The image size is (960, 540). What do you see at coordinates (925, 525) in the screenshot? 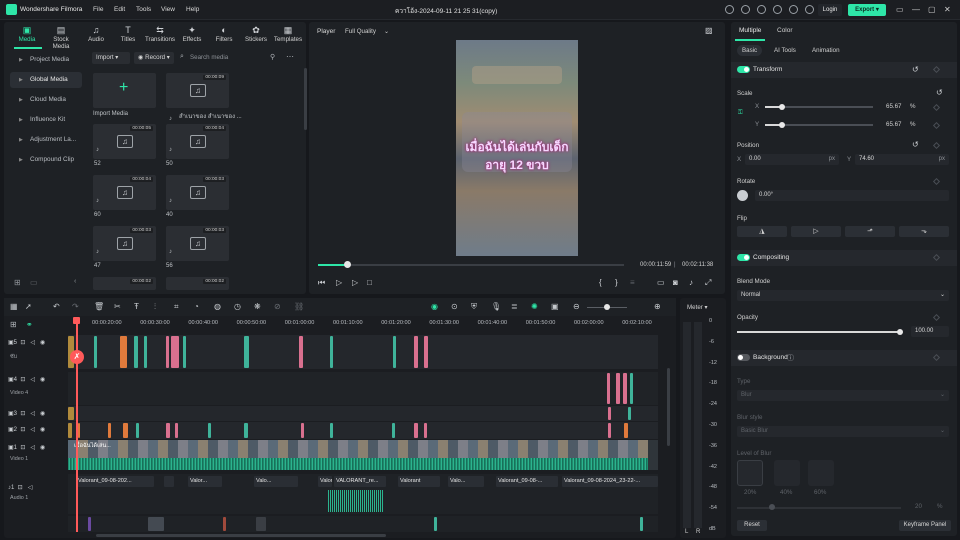
I see `keyframe-panel-button: Keyframe Panel` at bounding box center [925, 525].